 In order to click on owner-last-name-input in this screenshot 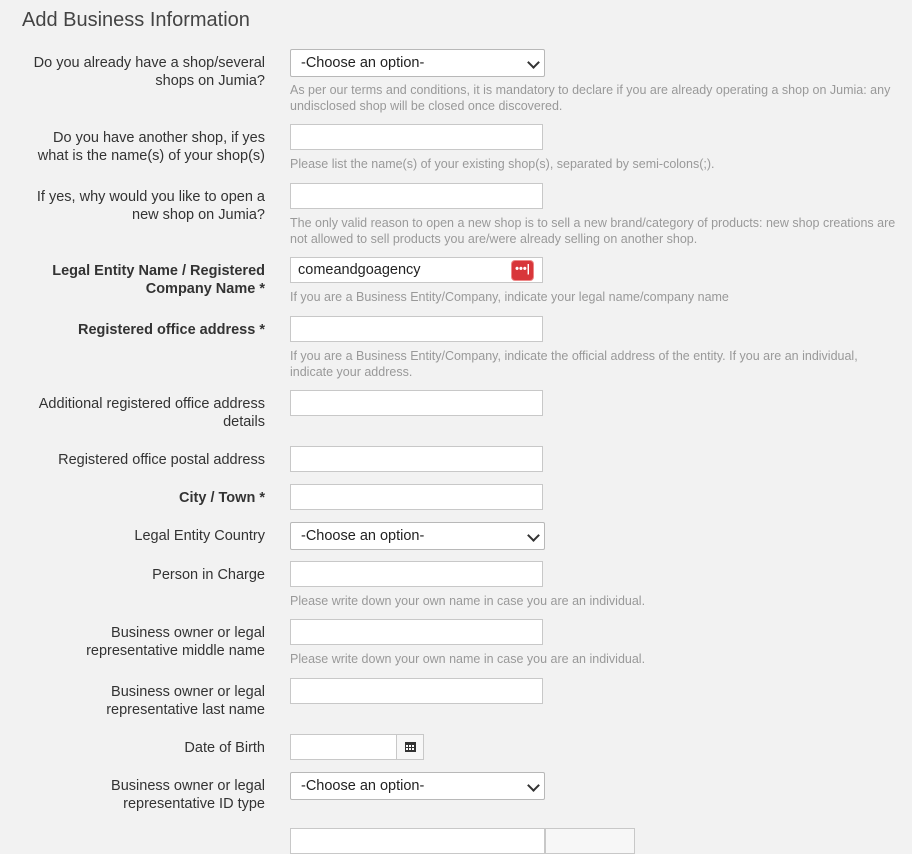, I will do `click(416, 691)`.